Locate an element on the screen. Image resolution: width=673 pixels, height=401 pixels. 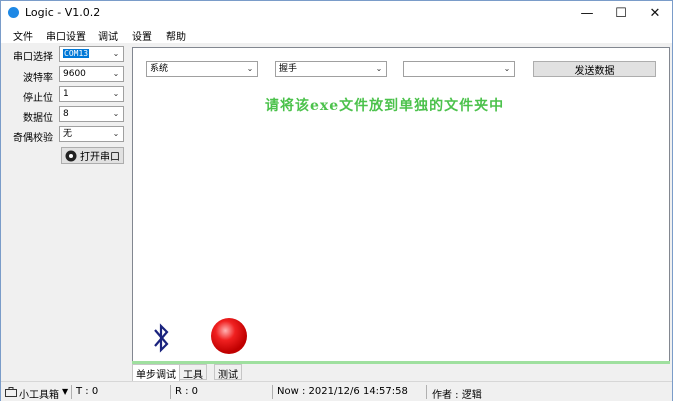
tab-single-step: 单步调试 is located at coordinates (156, 372).